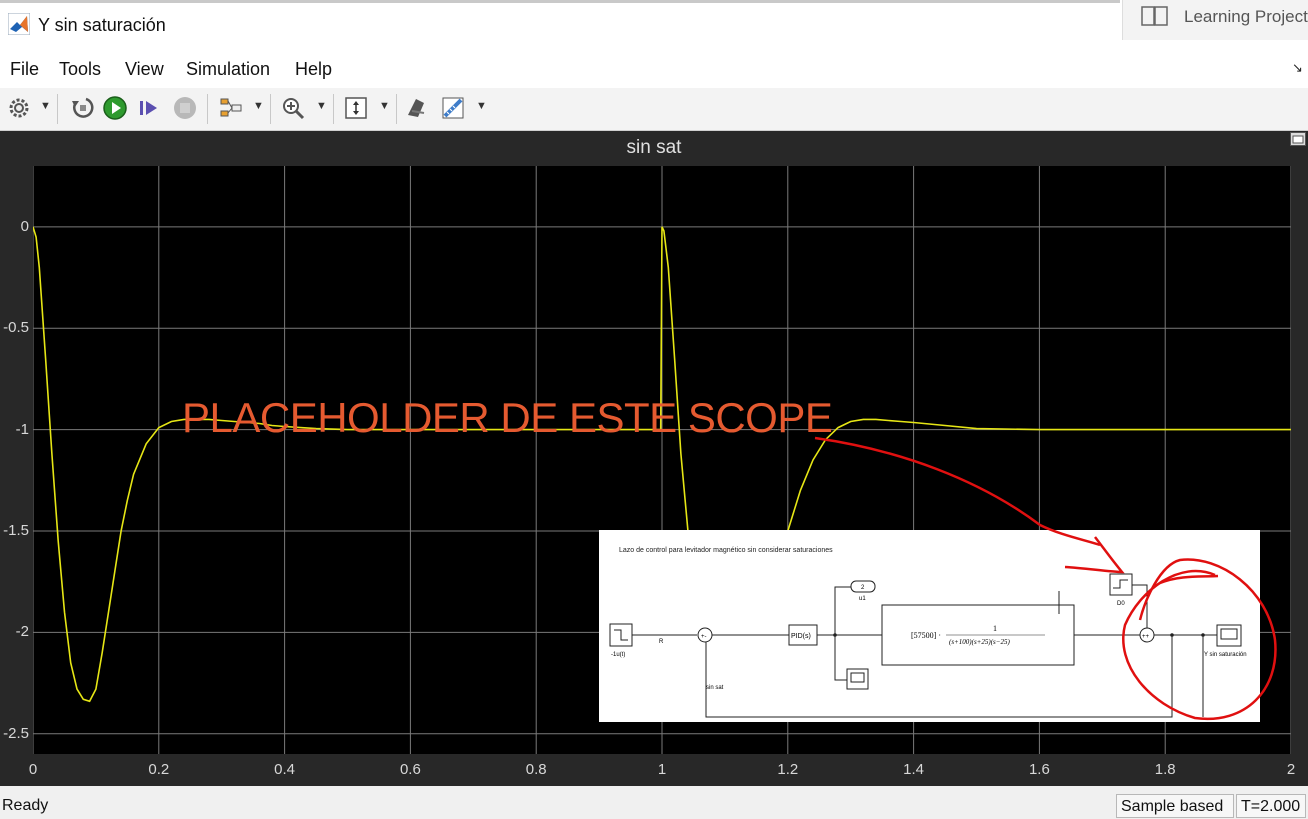  Describe the element at coordinates (321, 106) in the screenshot. I see `zoom-dropdown-icon: ▼` at that location.